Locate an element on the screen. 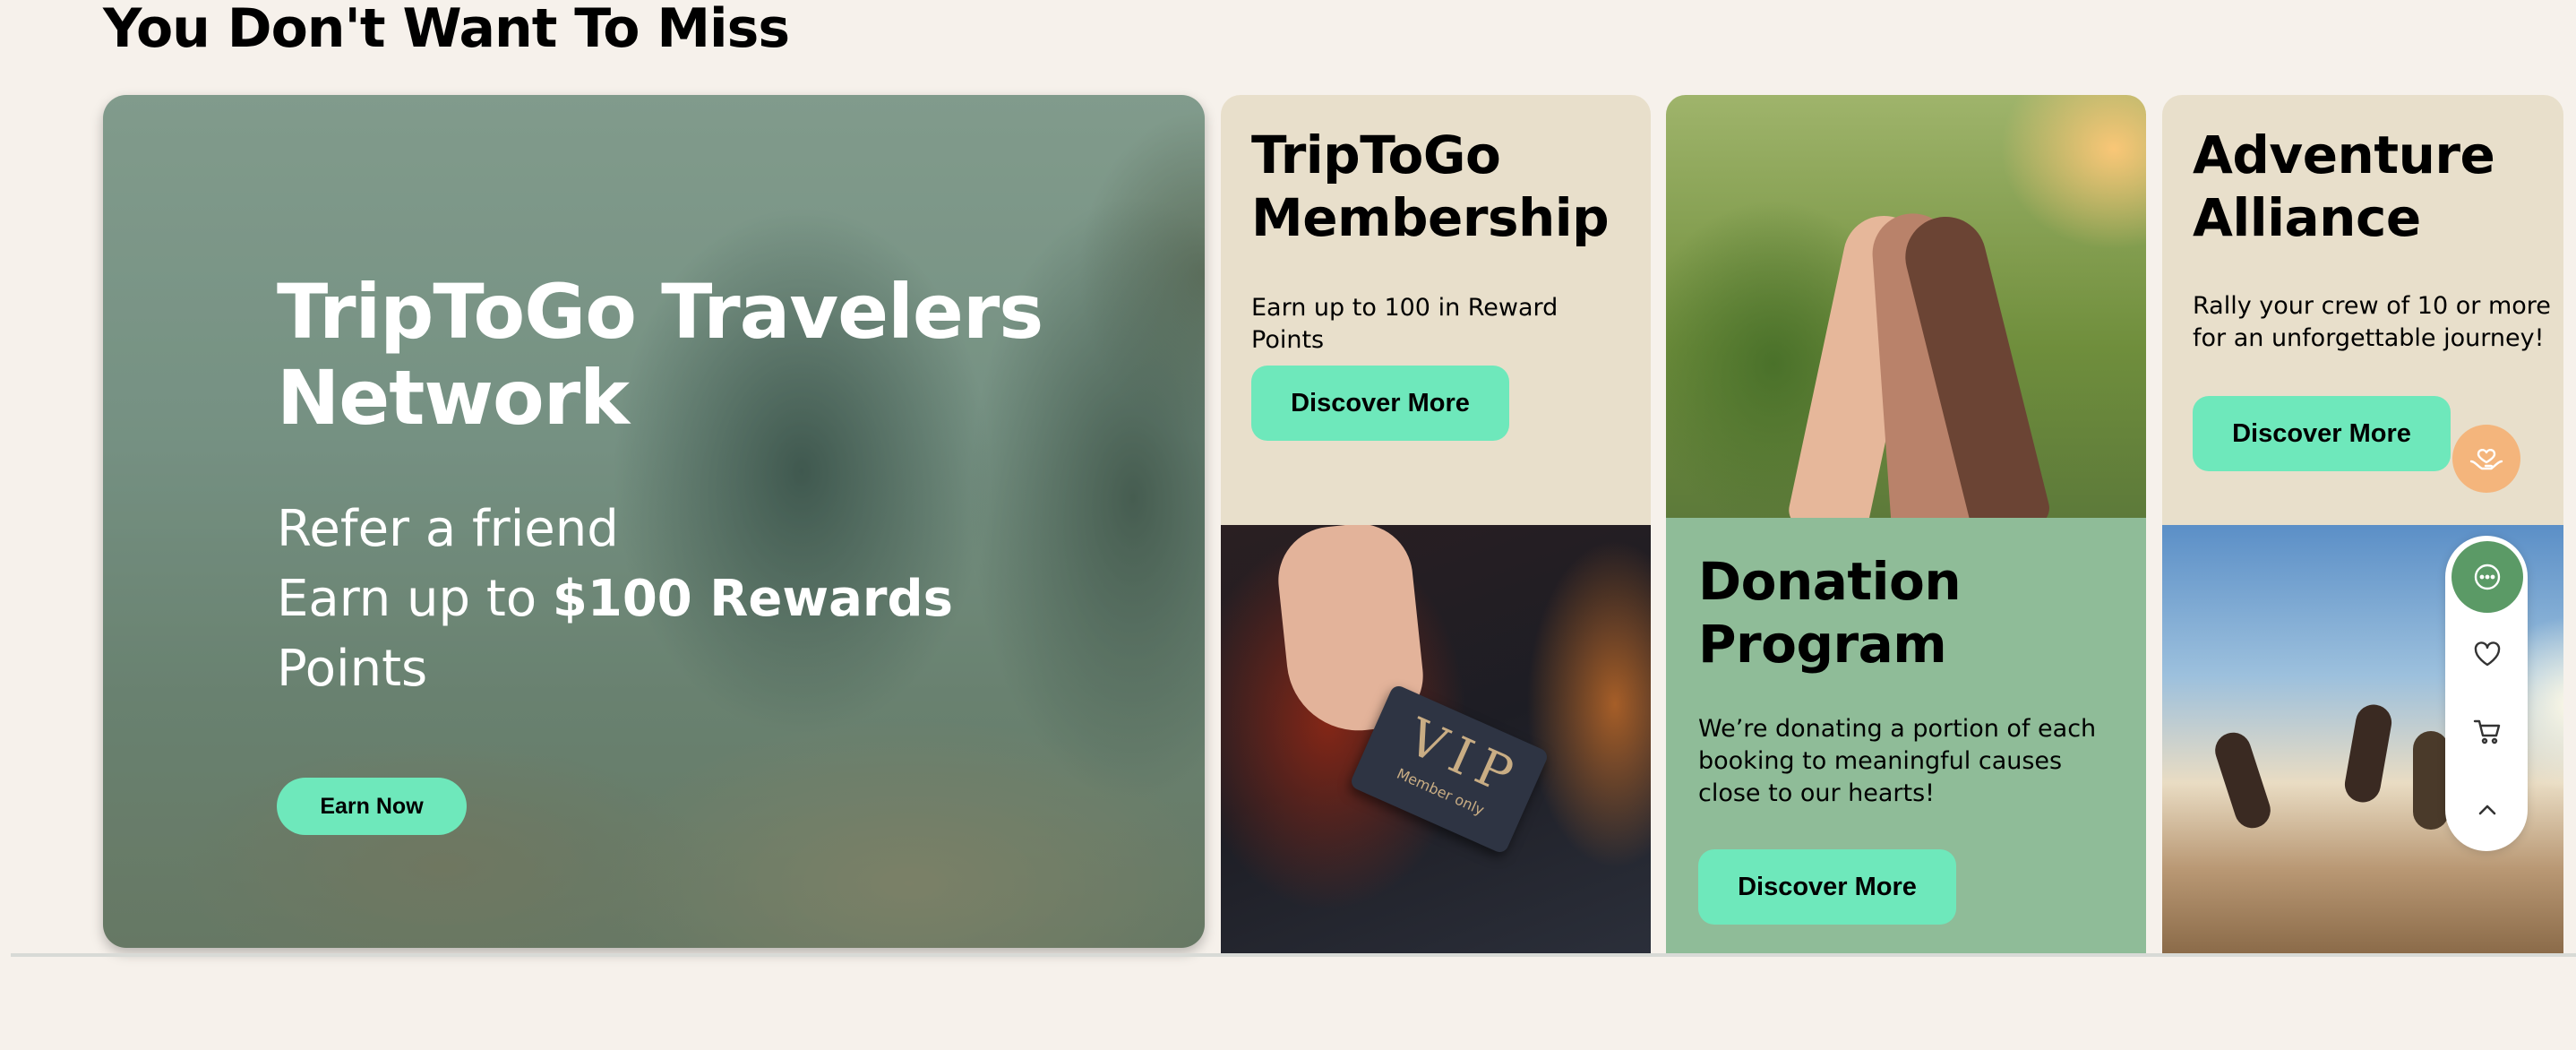 The height and width of the screenshot is (1050, 2576). hero-line-2: Earn up to $100 Rewards is located at coordinates (680, 599).